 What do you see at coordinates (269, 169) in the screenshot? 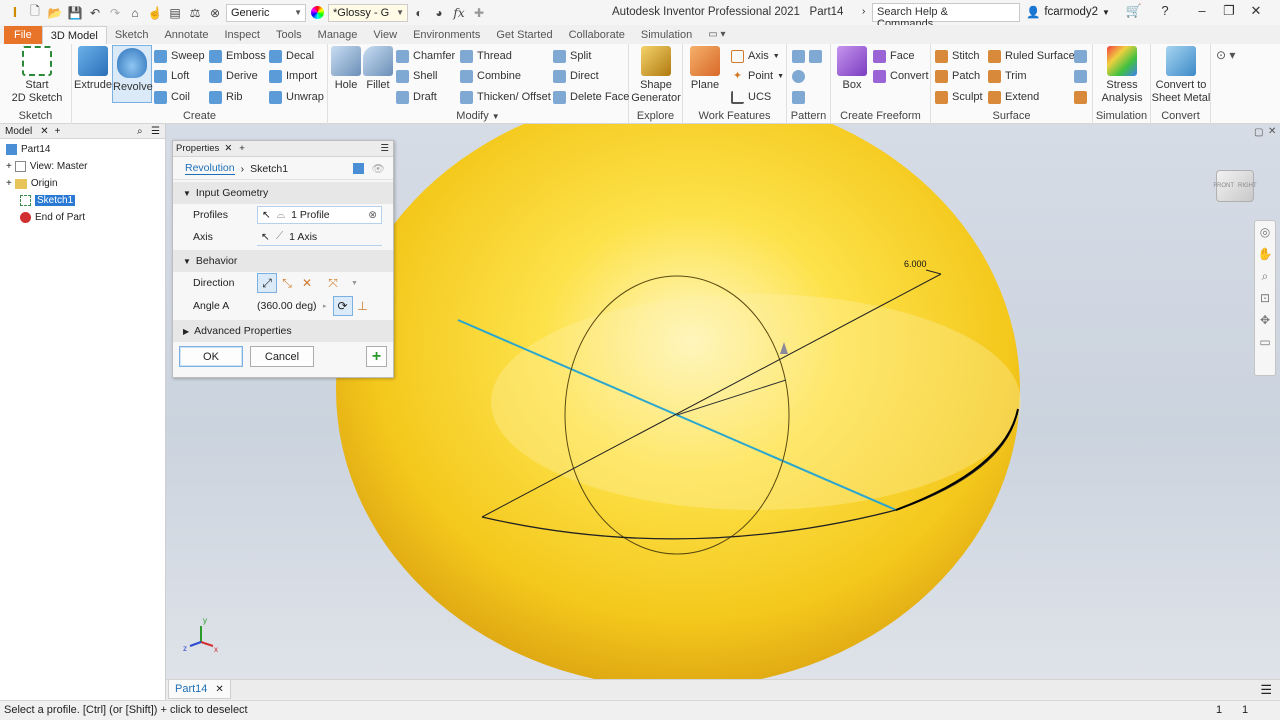
I see `breadcrumb-sketch: Sketch1` at bounding box center [269, 169].